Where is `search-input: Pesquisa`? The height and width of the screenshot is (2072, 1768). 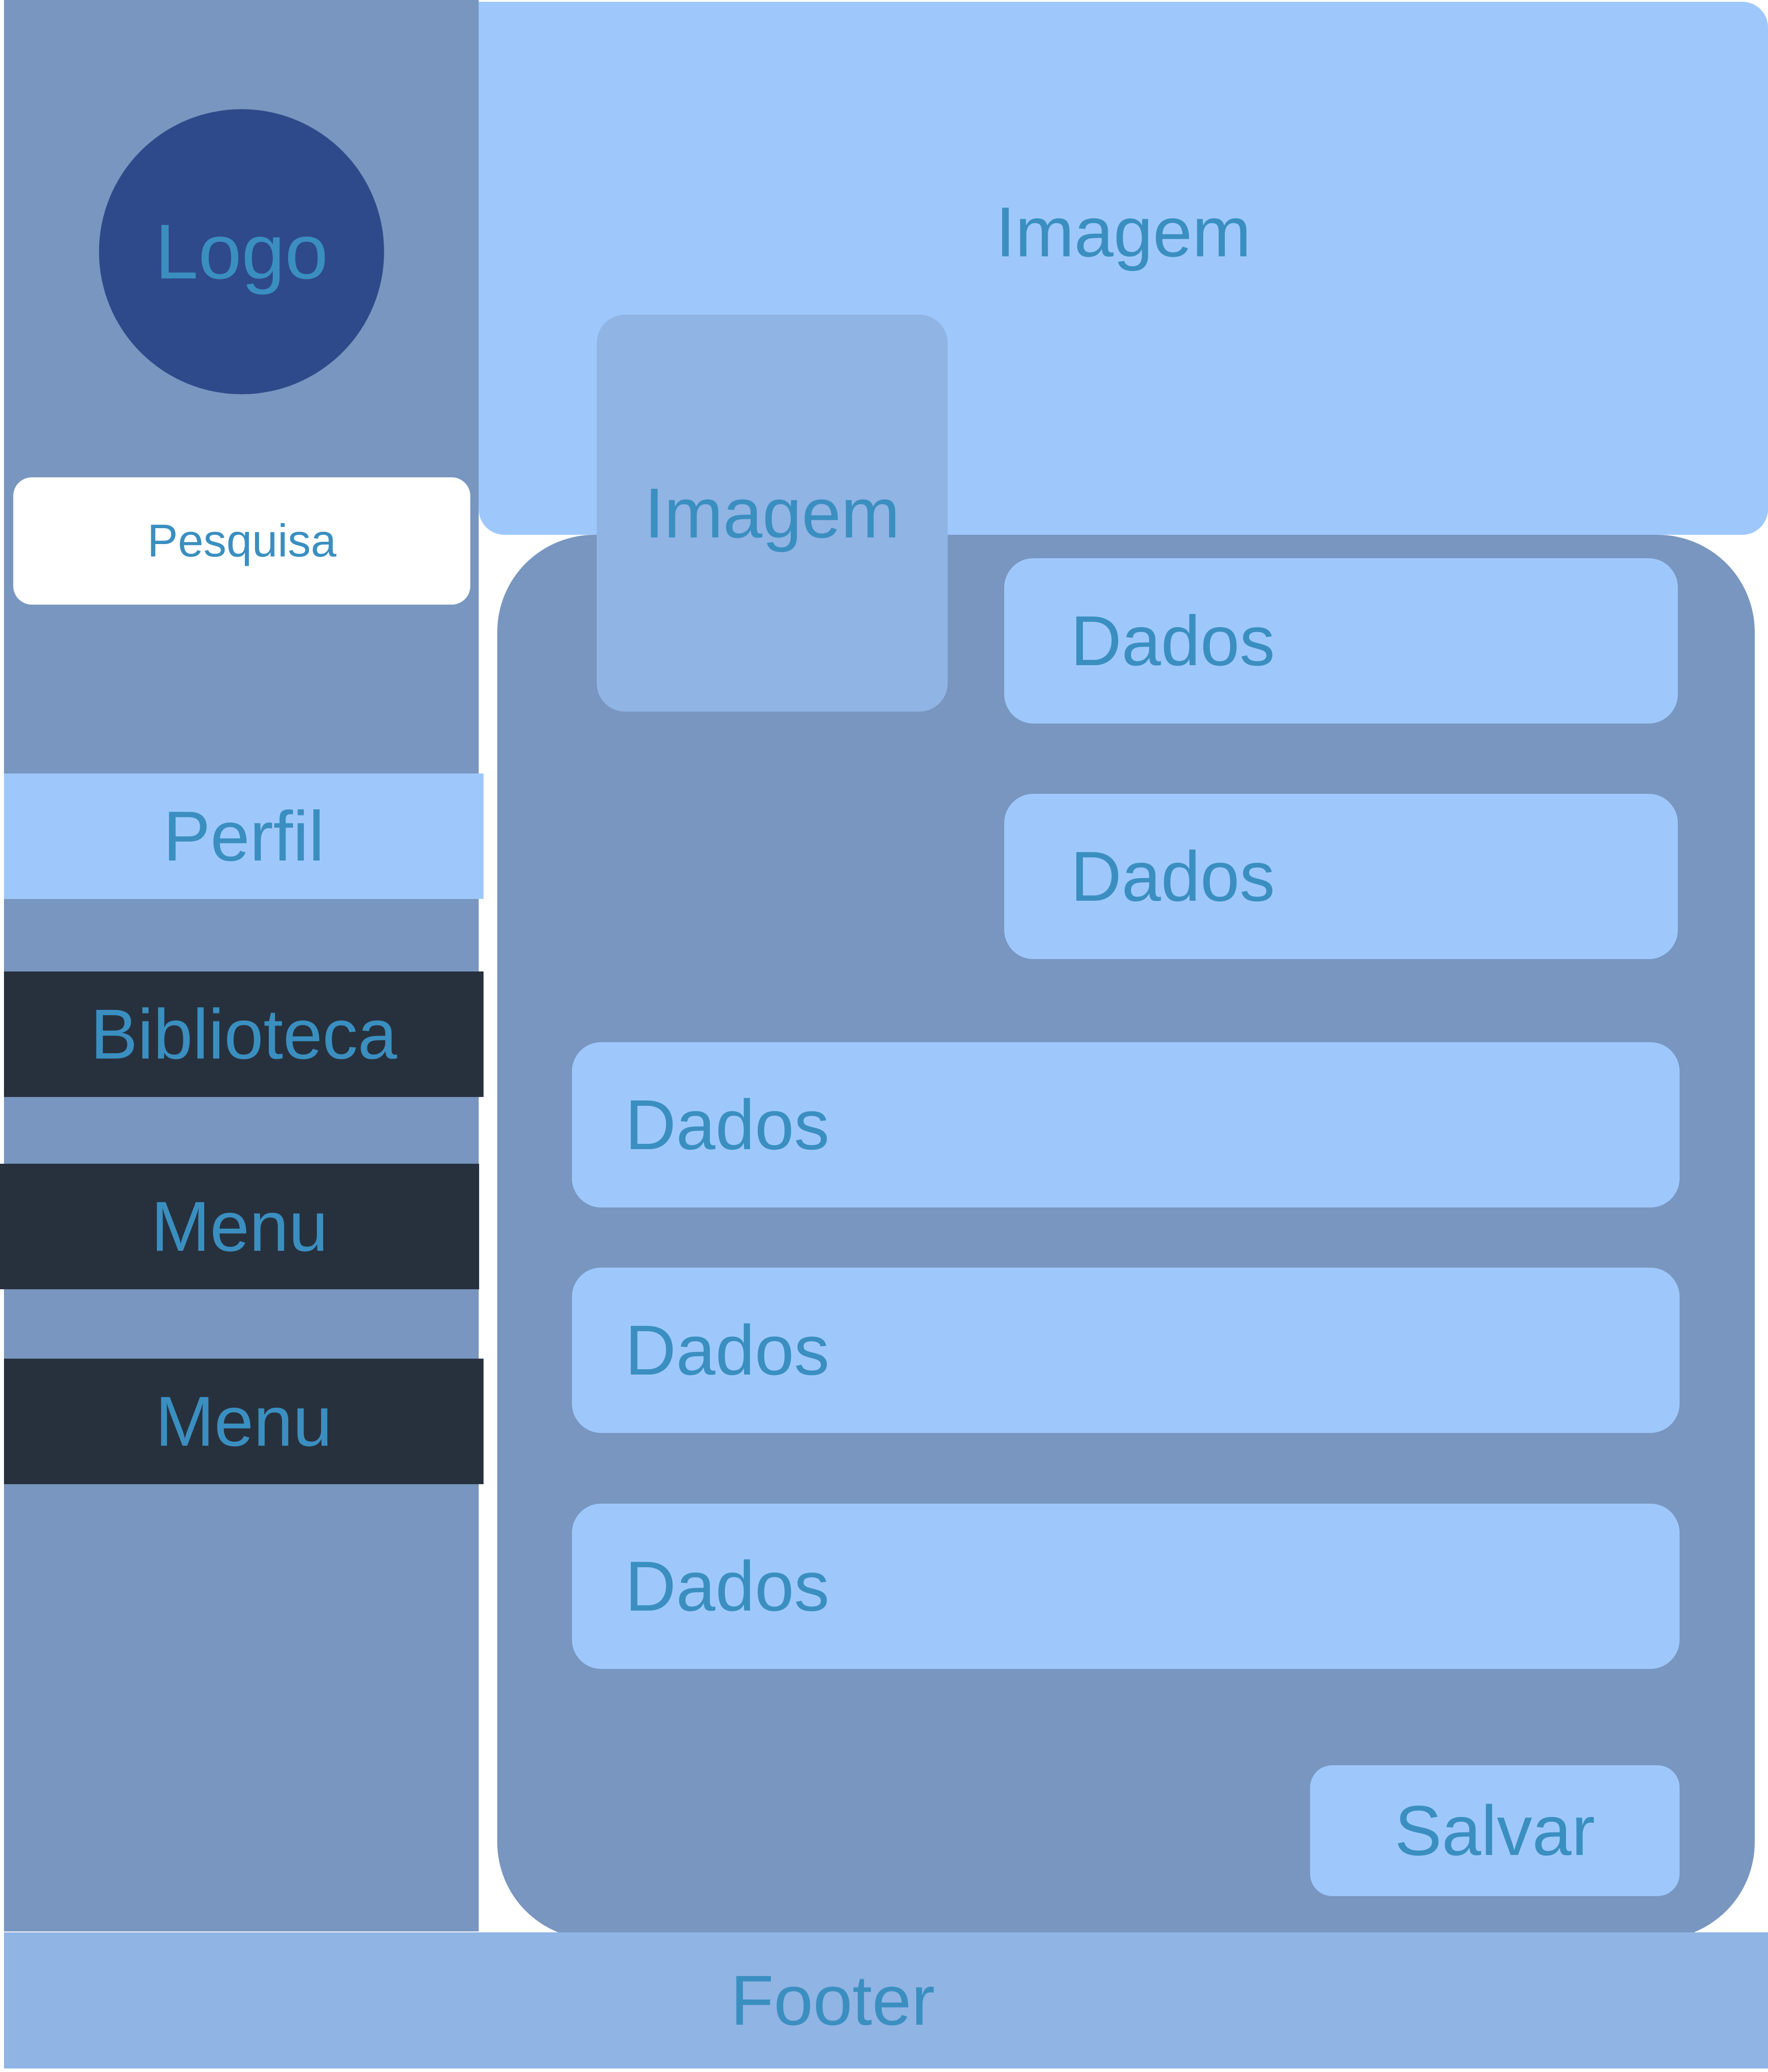
search-input: Pesquisa is located at coordinates (241, 541).